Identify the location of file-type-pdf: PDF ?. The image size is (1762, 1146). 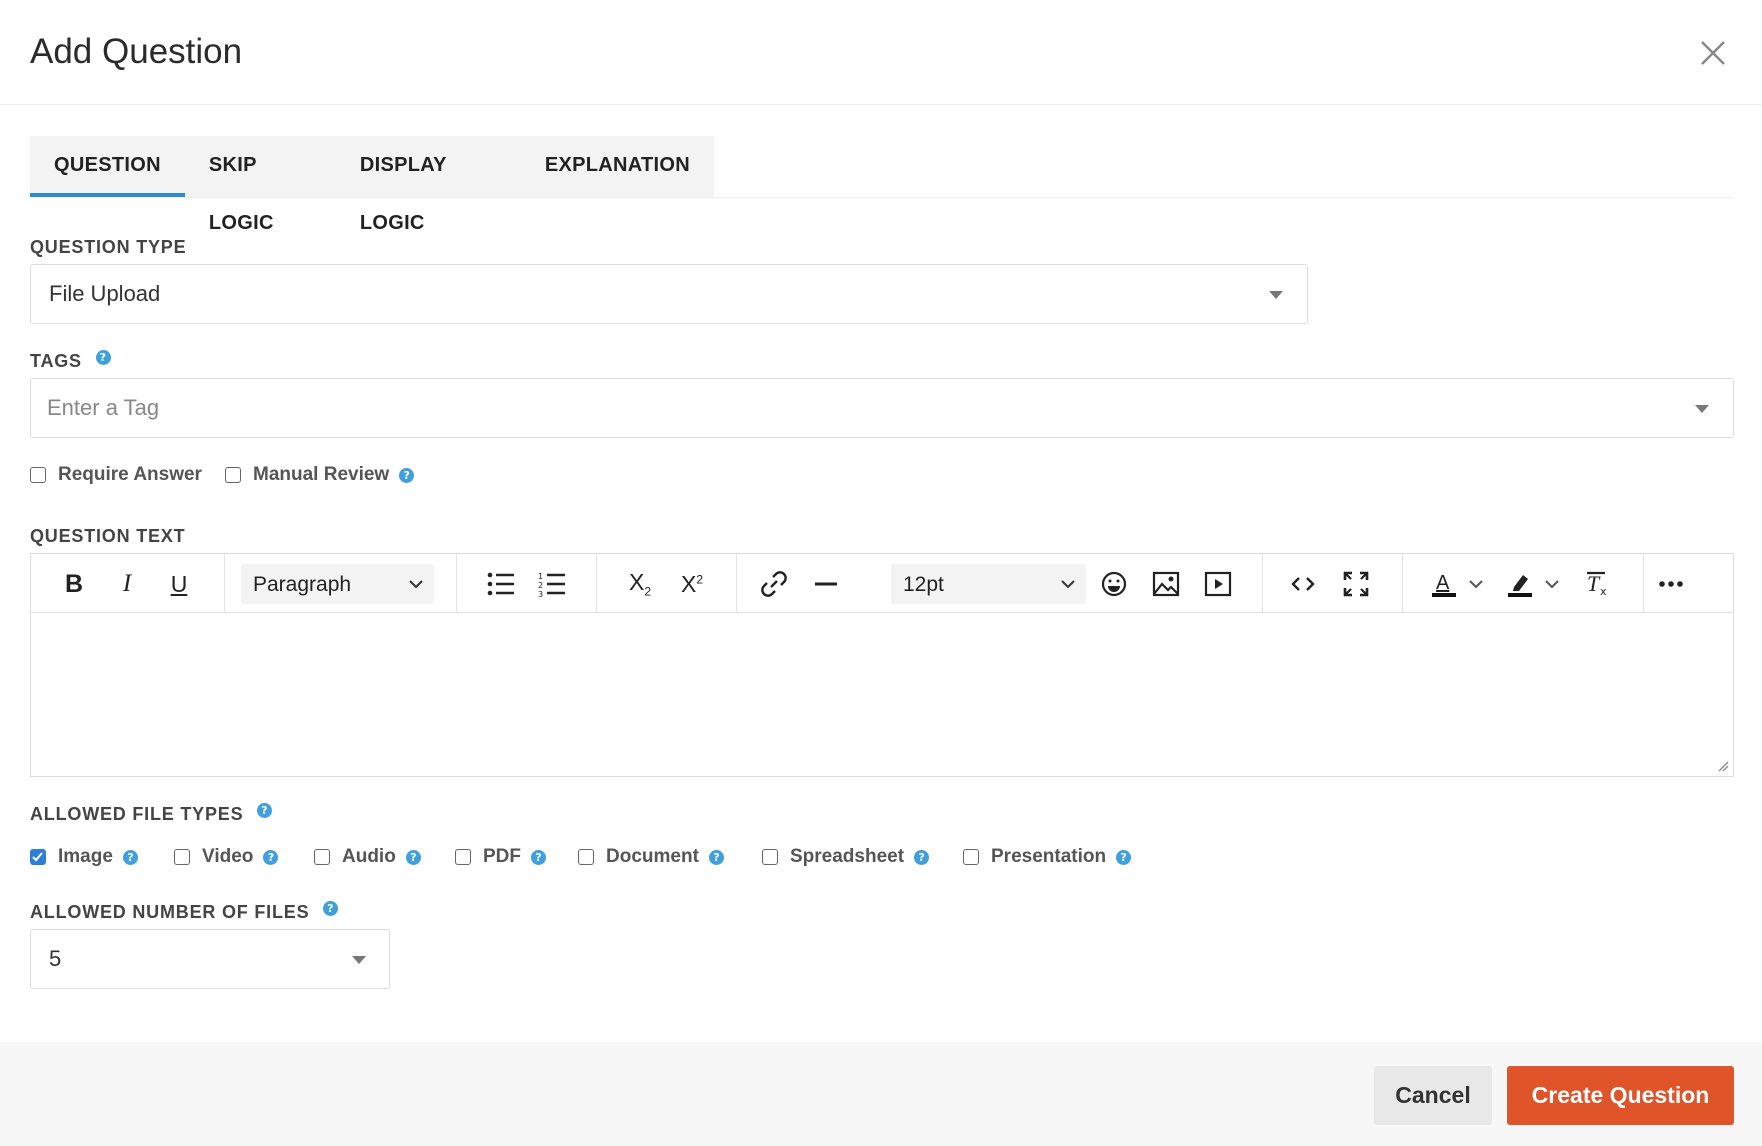
(500, 857).